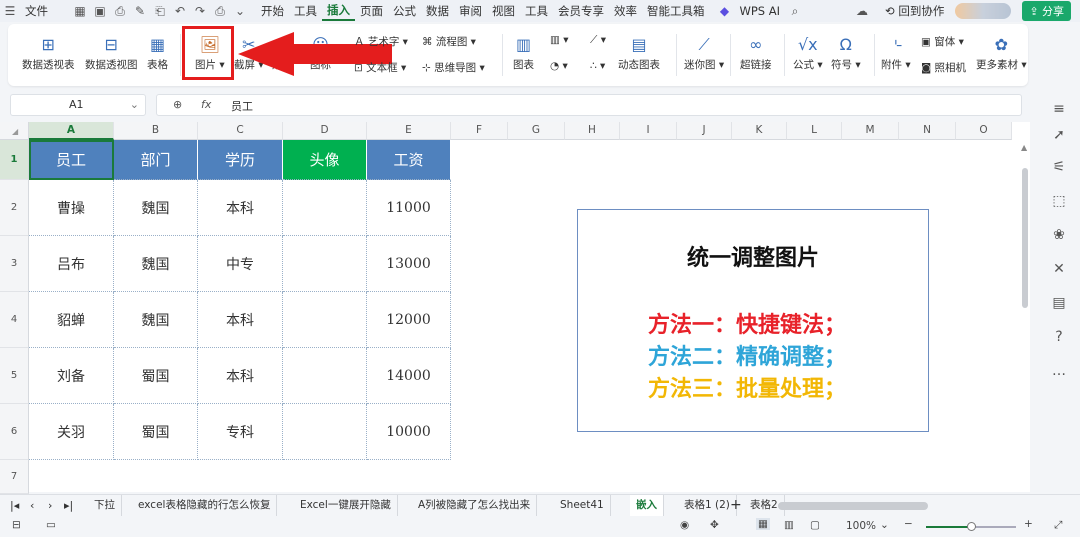 This screenshot has width=1080, height=537. I want to click on print-icon: ⎙, so click(220, 11).